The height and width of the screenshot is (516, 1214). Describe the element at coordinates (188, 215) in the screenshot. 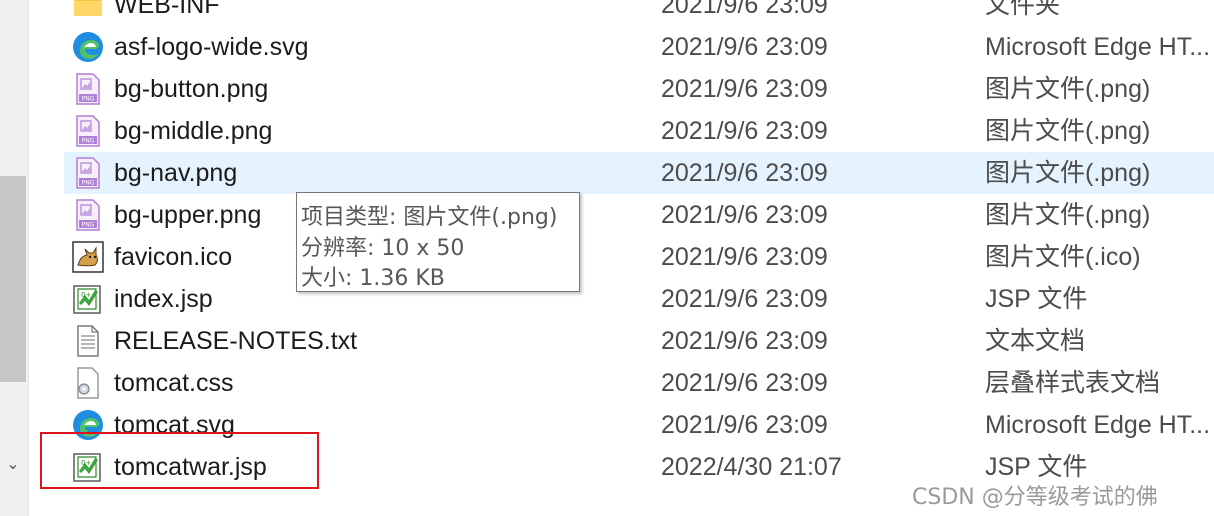

I see `file-name: bg-upper.png` at that location.